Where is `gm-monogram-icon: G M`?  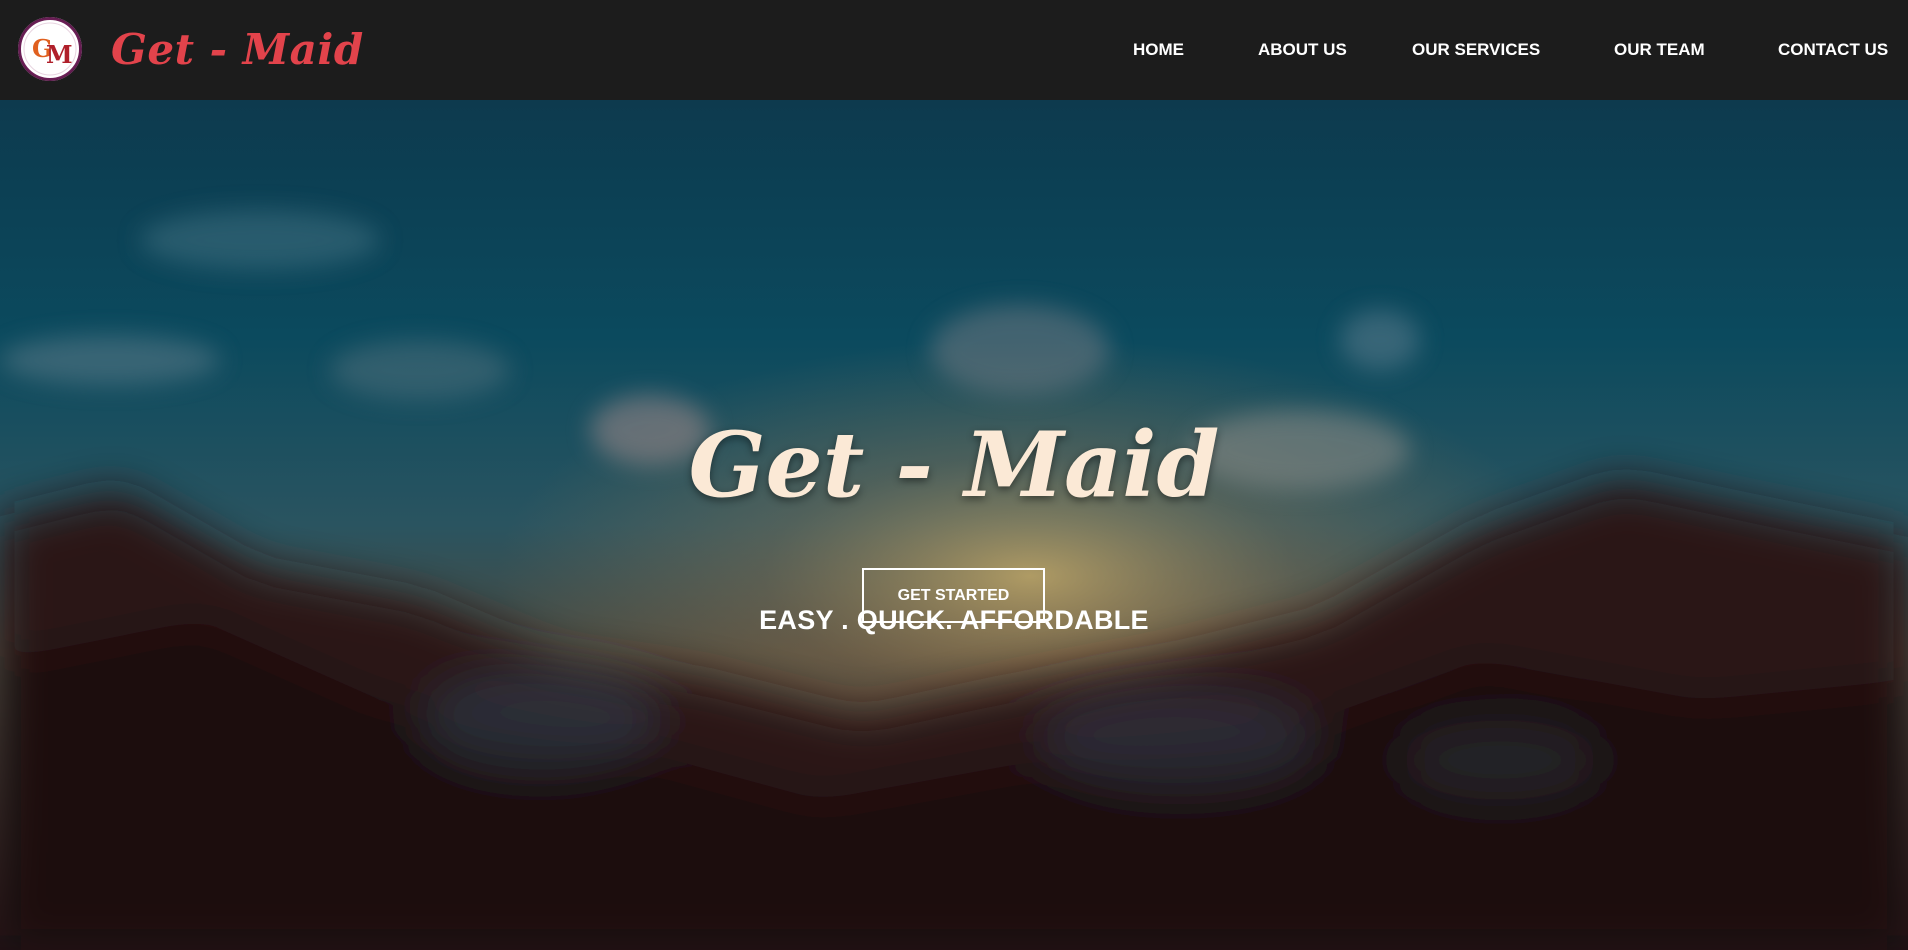 gm-monogram-icon: G M is located at coordinates (50, 49).